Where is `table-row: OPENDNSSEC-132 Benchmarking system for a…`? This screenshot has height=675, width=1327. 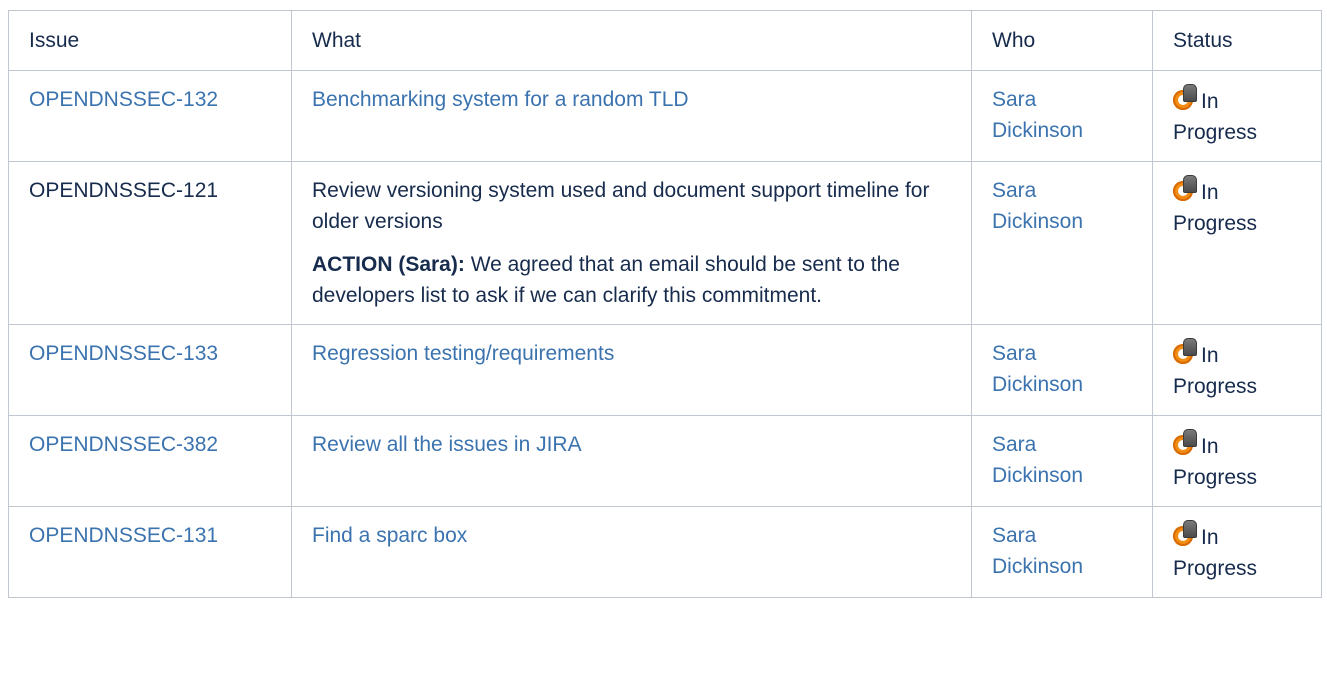 table-row: OPENDNSSEC-132 Benchmarking system for a… is located at coordinates (665, 116).